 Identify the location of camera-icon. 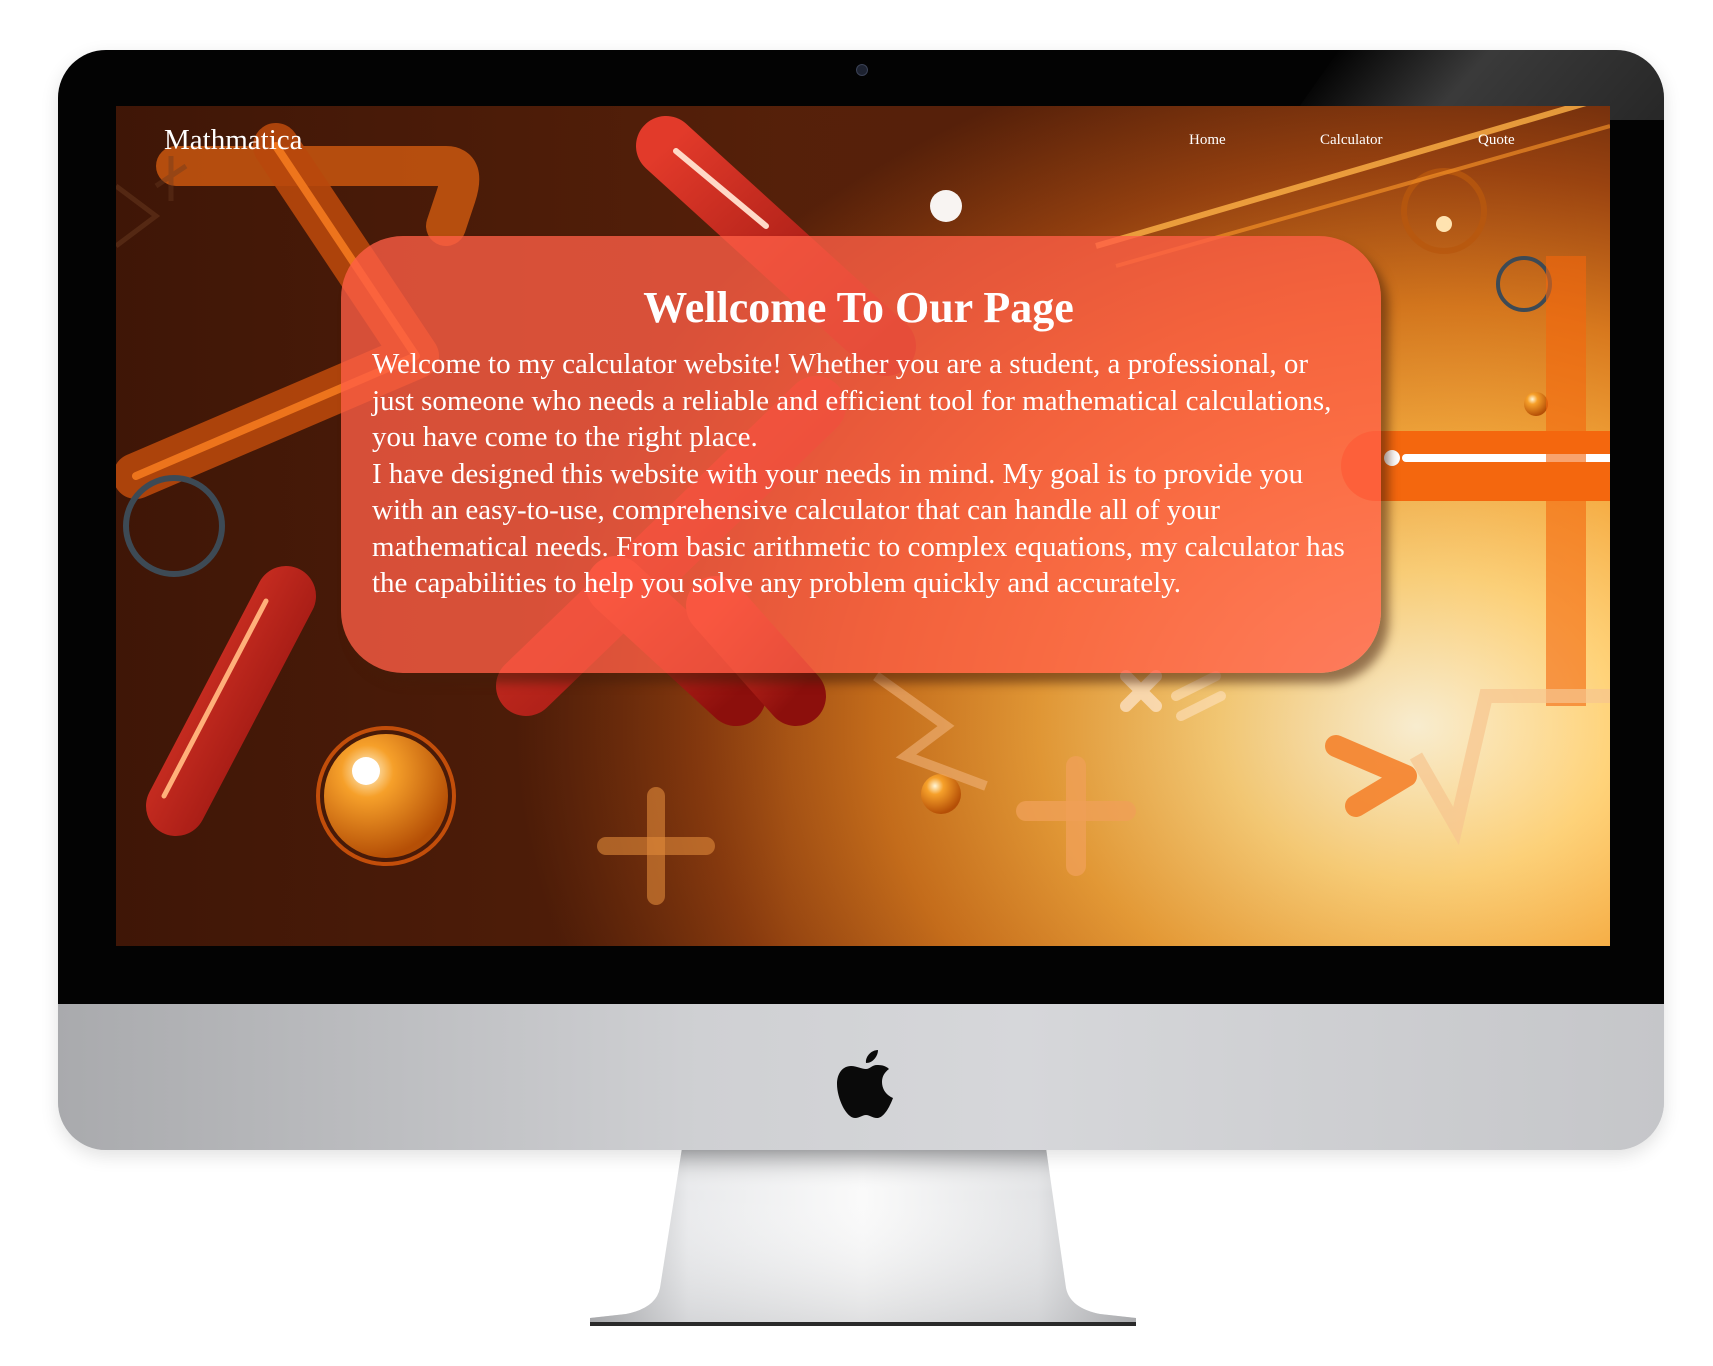
(862, 70).